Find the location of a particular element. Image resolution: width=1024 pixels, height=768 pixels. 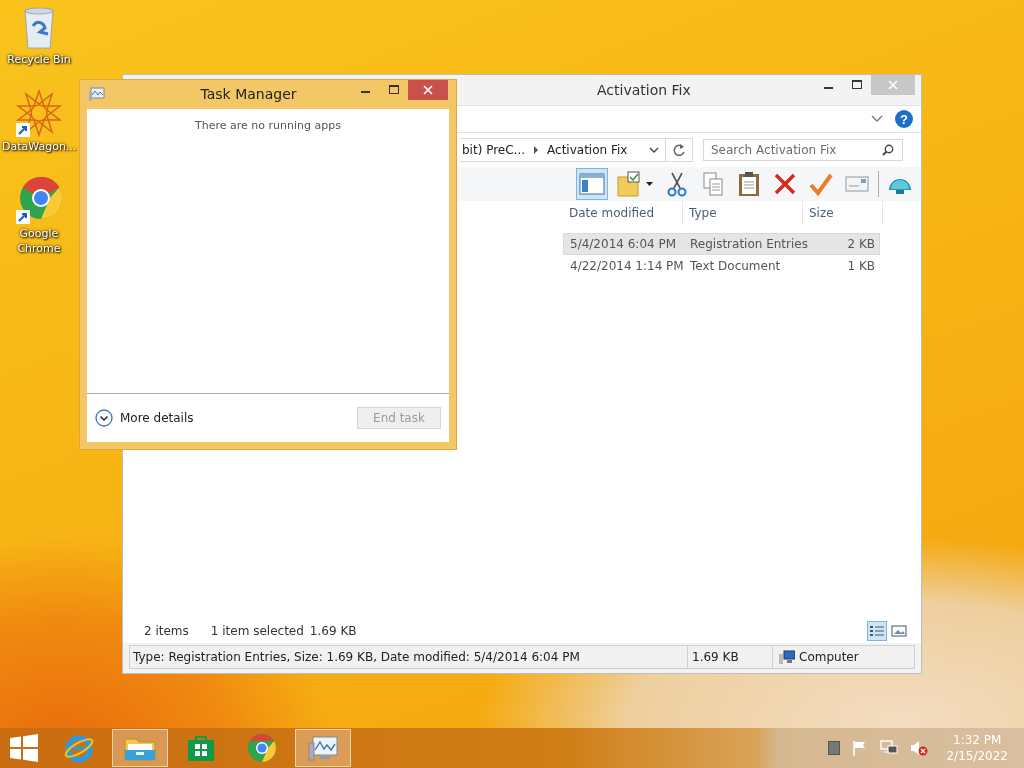

chrome-icon is located at coordinates (262, 748).